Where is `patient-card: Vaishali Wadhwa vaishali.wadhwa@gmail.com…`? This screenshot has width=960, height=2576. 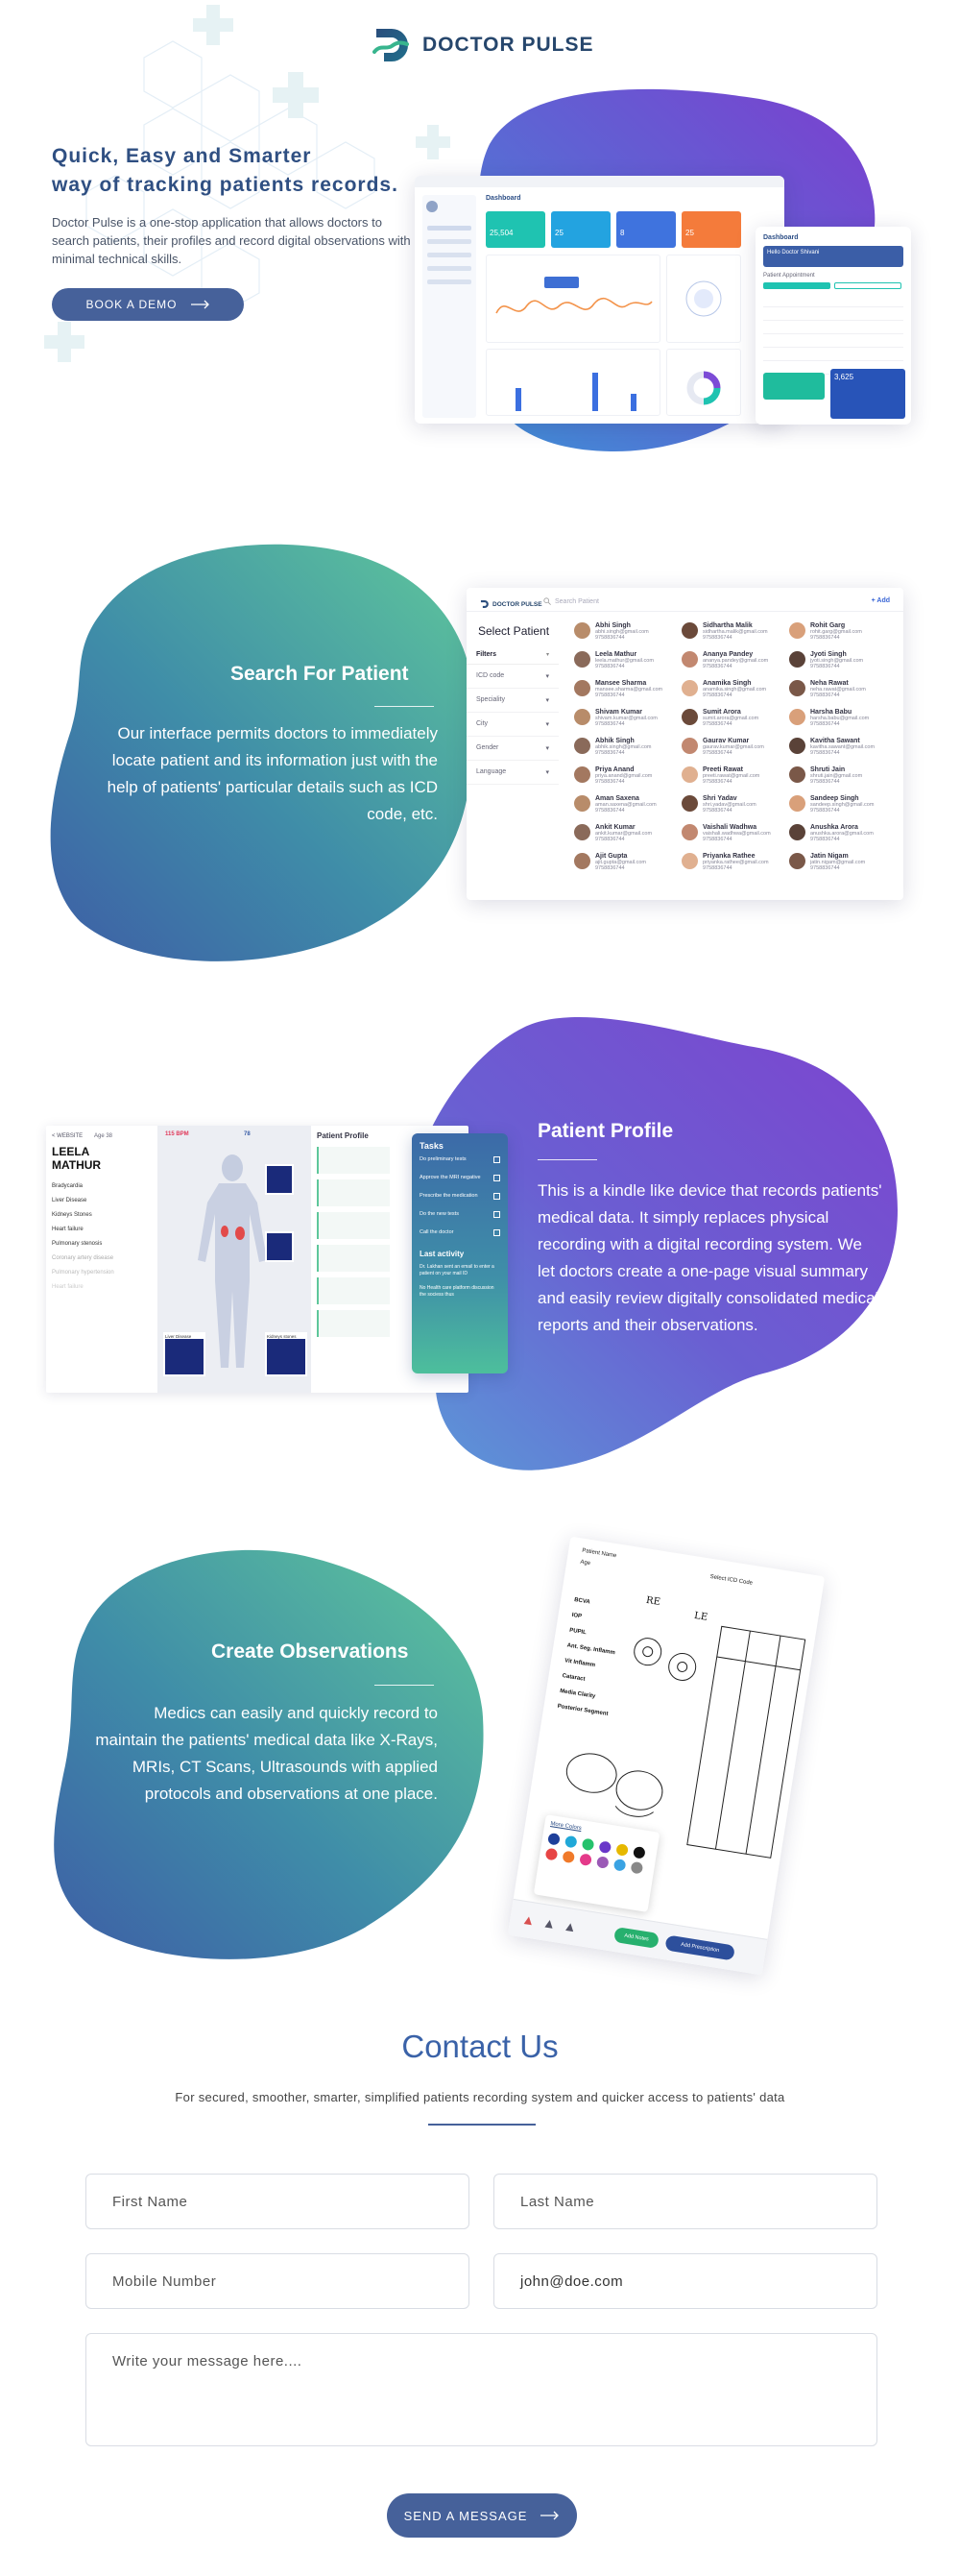
patient-card: Vaishali Wadhwa vaishali.wadhwa@gmail.com… is located at coordinates (735, 839).